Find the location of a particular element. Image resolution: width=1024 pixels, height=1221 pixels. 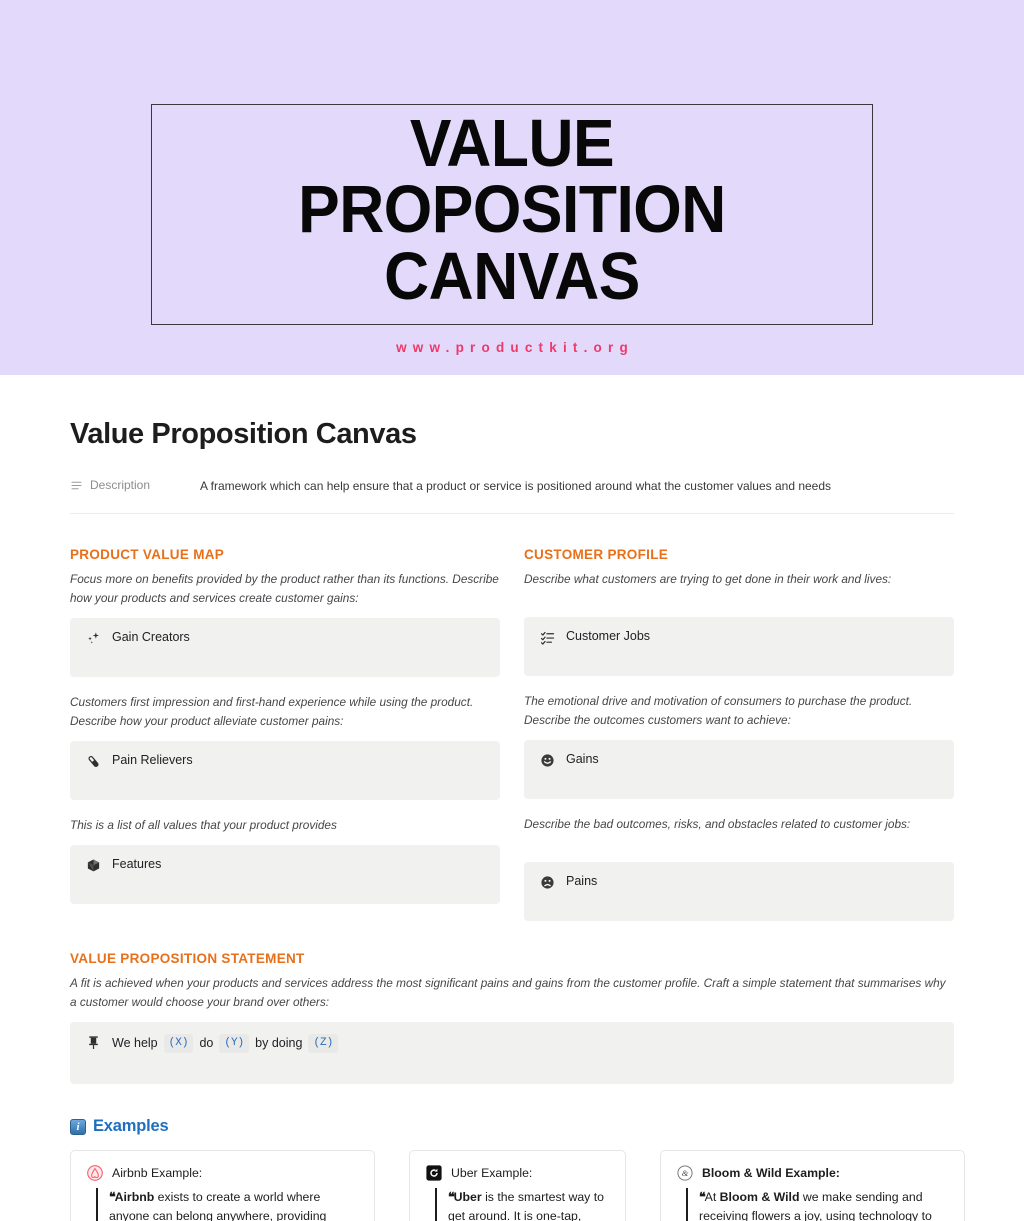

statement-text: We help (X) do (Y) by doing (Z) is located at coordinates (225, 1043).